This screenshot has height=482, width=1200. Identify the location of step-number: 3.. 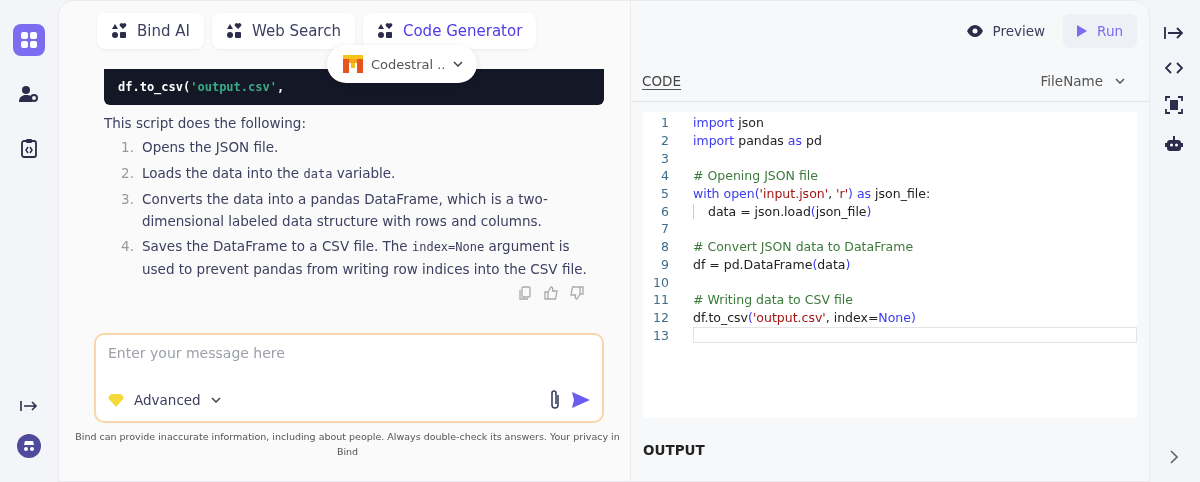
(127, 199).